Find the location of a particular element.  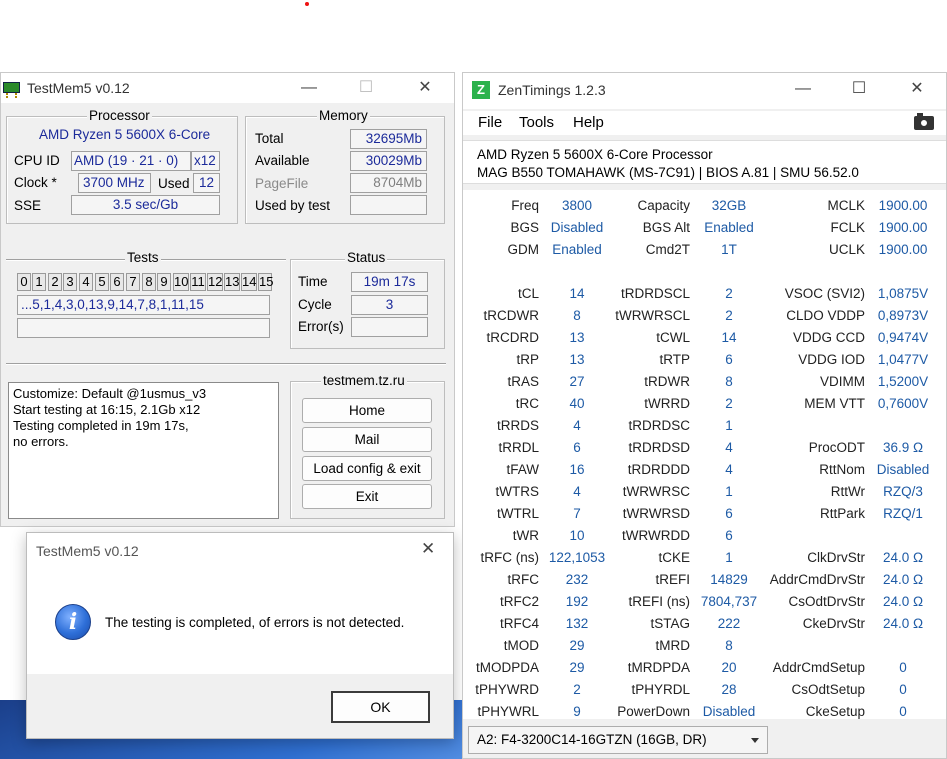

load-config-exit-button: Load config & exit is located at coordinates (367, 468).